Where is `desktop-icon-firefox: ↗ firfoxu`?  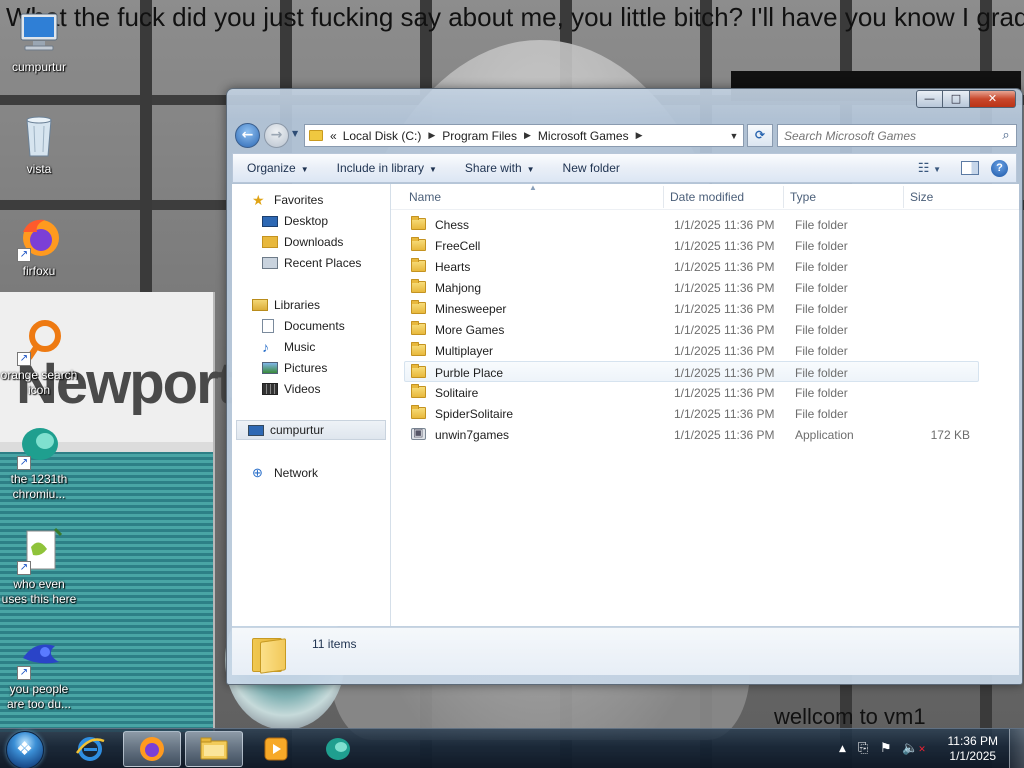
desktop-icon-firefox: ↗ firfoxu is located at coordinates (39, 246).